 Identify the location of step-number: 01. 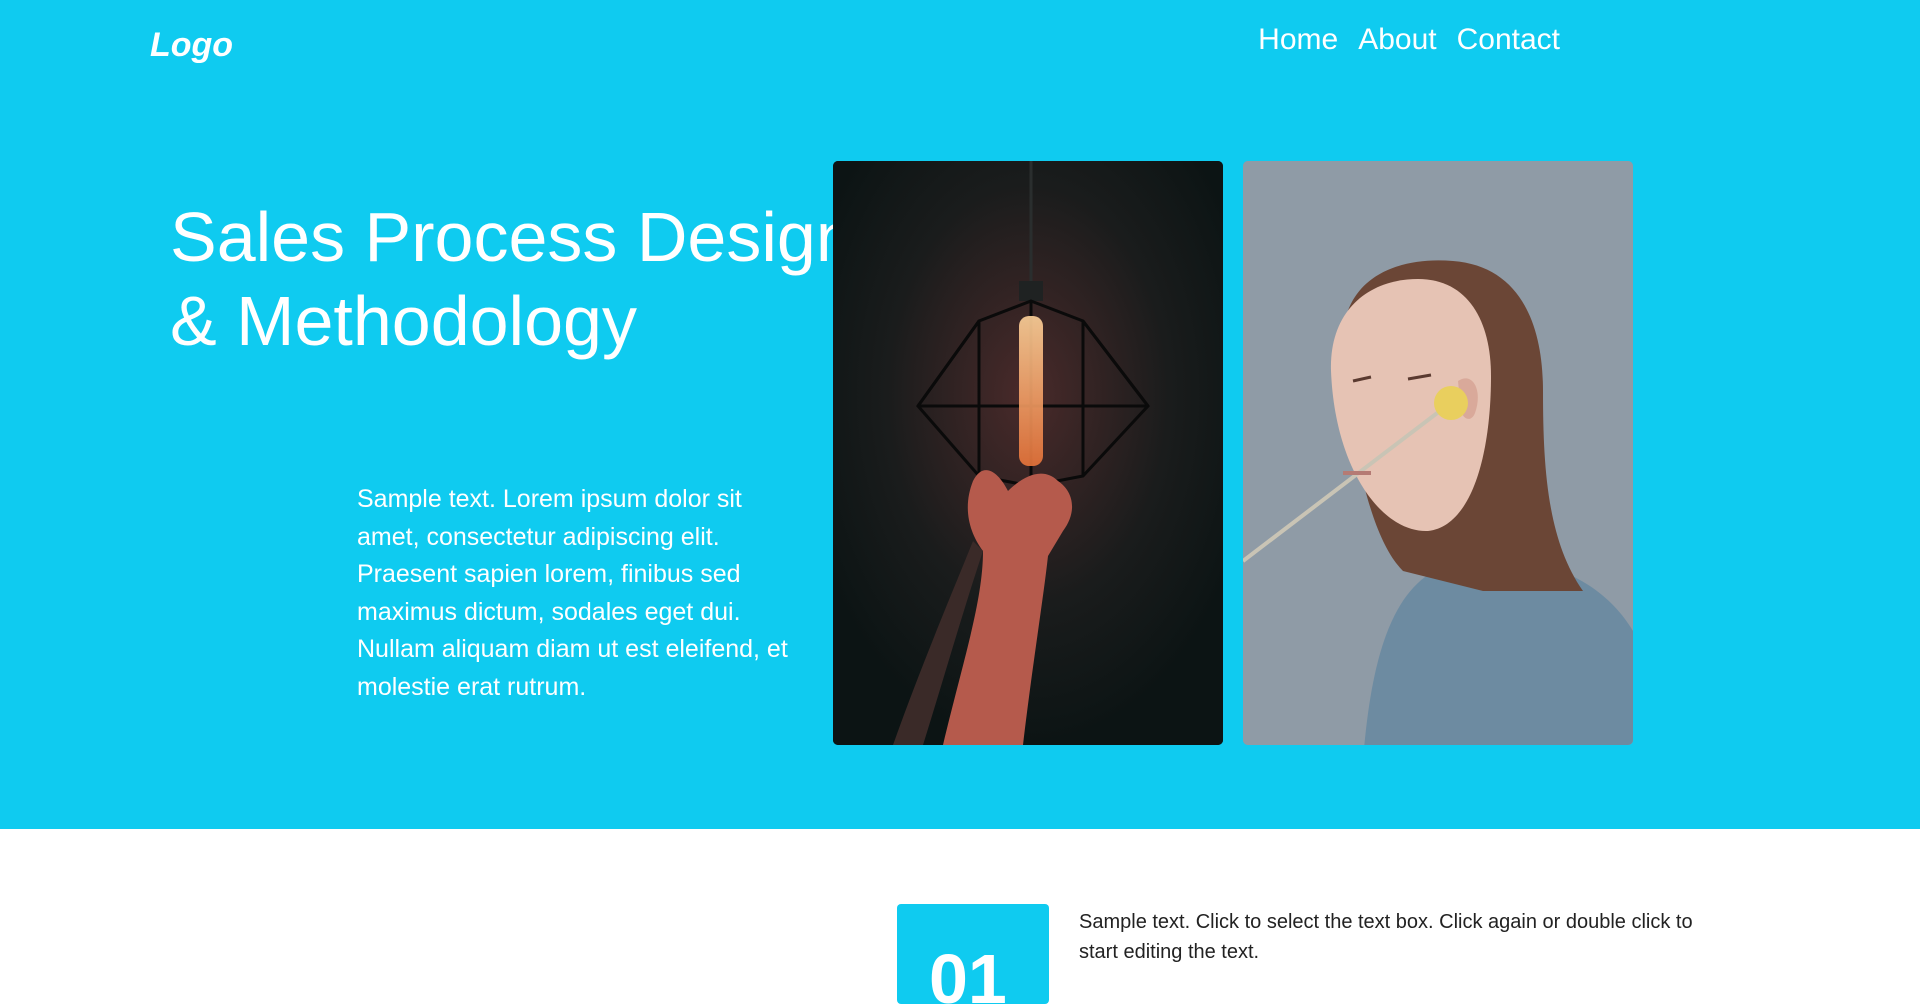
(968, 972).